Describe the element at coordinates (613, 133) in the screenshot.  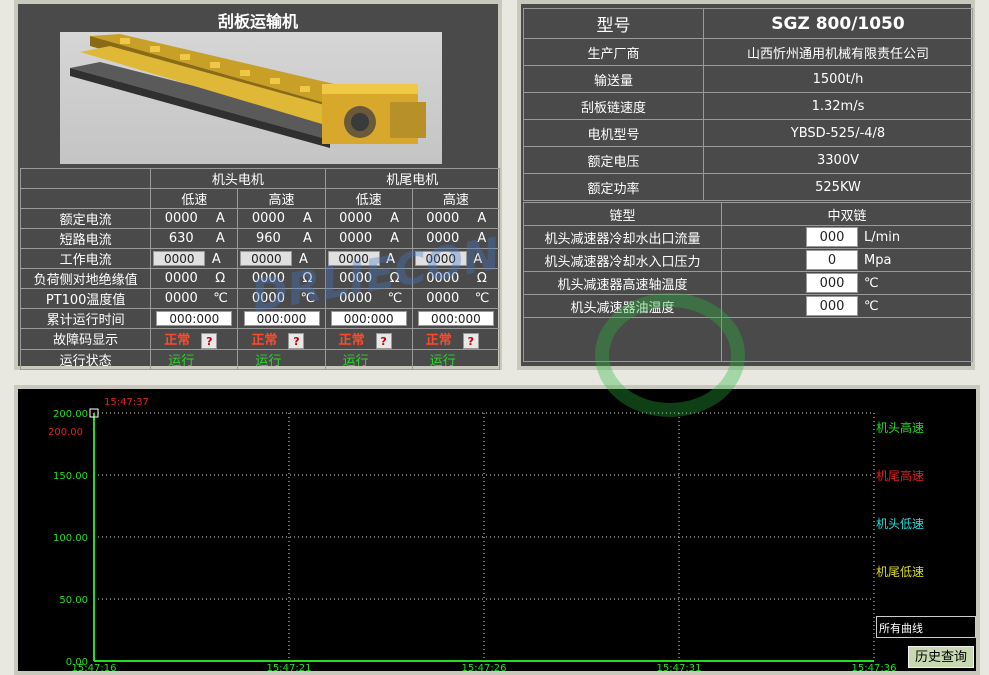
I see `spec-key: 电机型号` at that location.